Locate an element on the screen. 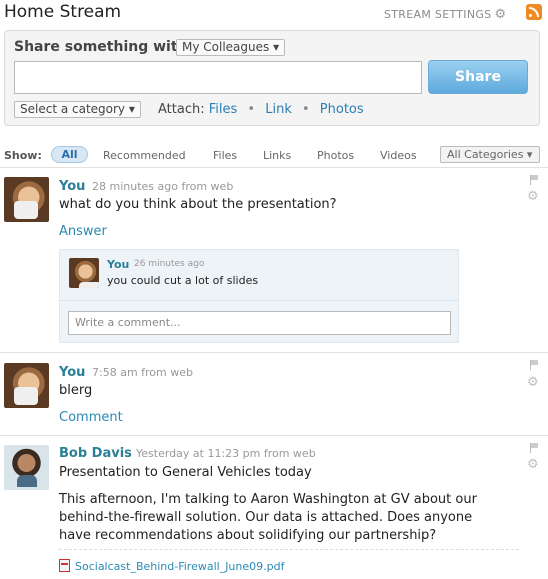 Image resolution: width=548 pixels, height=579 pixels. page-title: Home Stream is located at coordinates (63, 12).